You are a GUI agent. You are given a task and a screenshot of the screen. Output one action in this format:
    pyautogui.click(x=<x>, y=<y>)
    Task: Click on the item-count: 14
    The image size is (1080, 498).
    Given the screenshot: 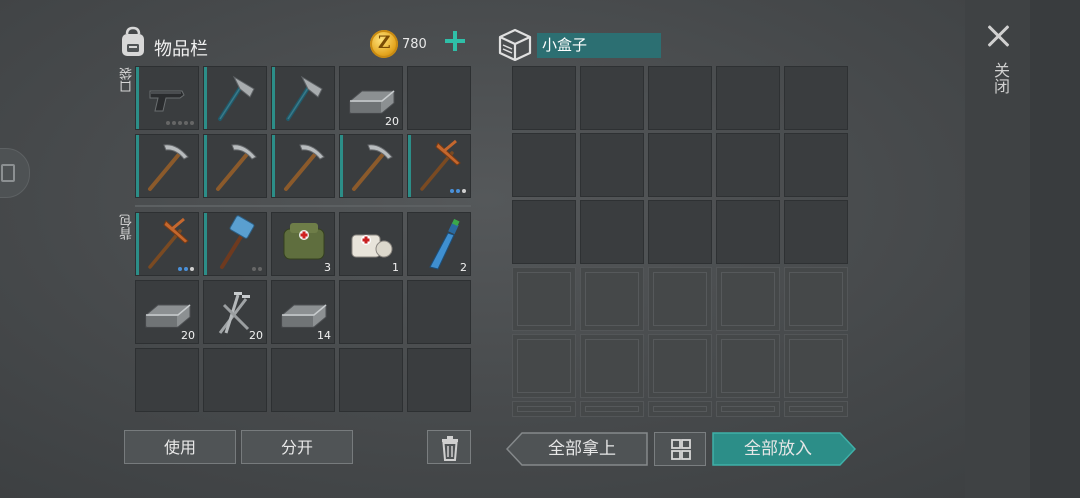 What is the action you would take?
    pyautogui.click(x=324, y=335)
    